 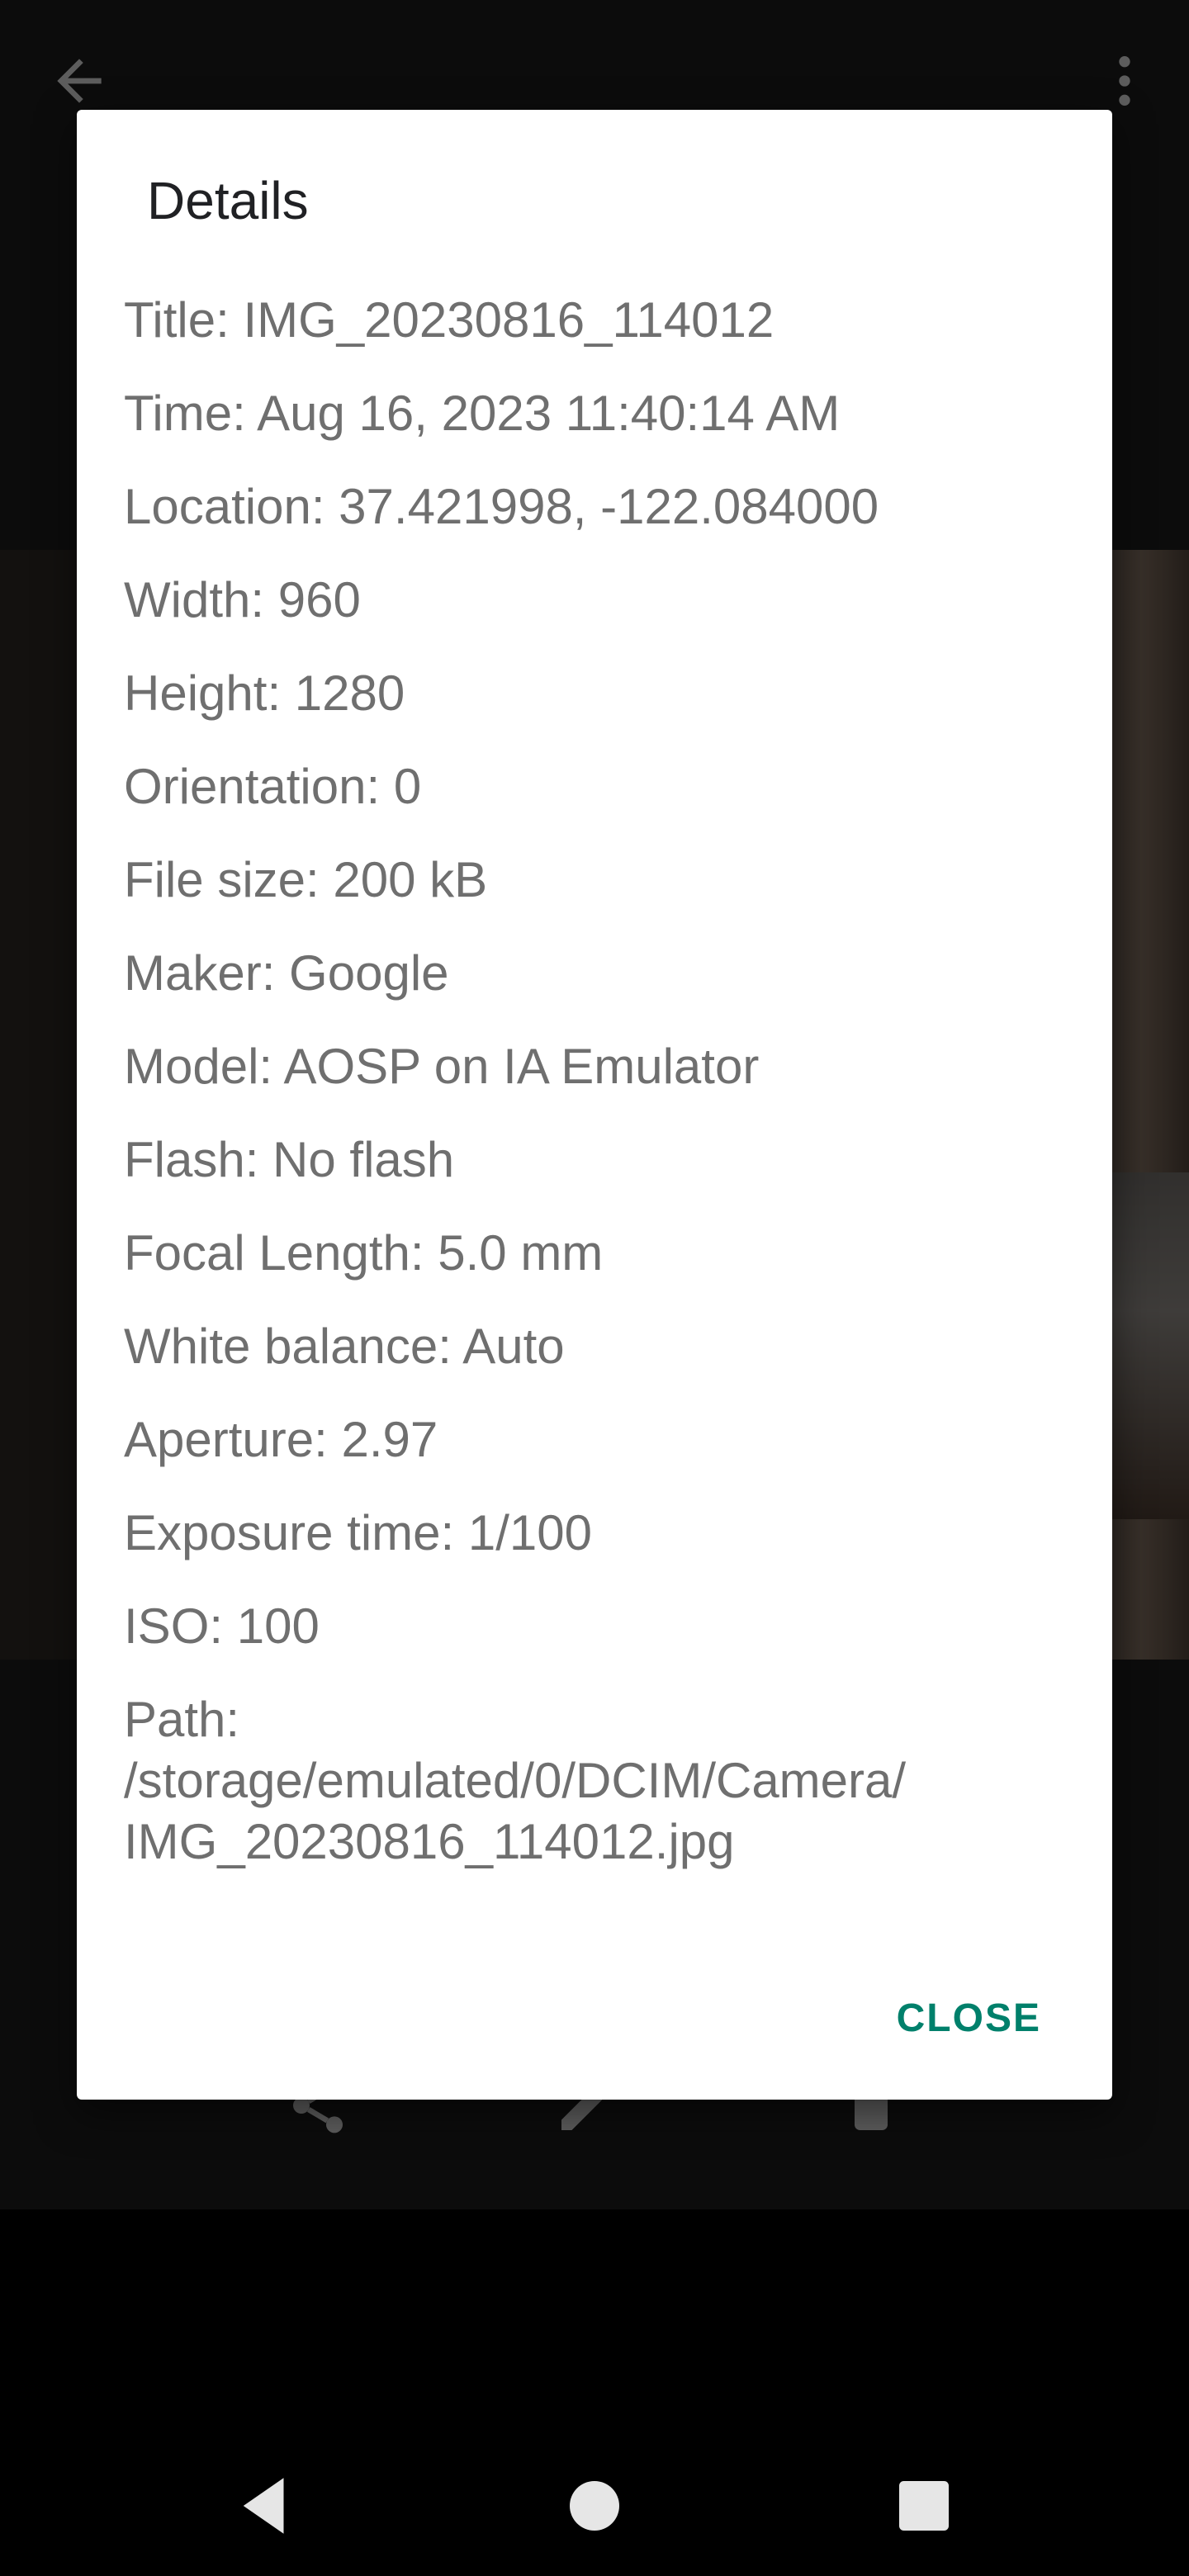 What do you see at coordinates (482, 413) in the screenshot?
I see `detail-time: Time: Aug 16, 2023 11:40:14 AM` at bounding box center [482, 413].